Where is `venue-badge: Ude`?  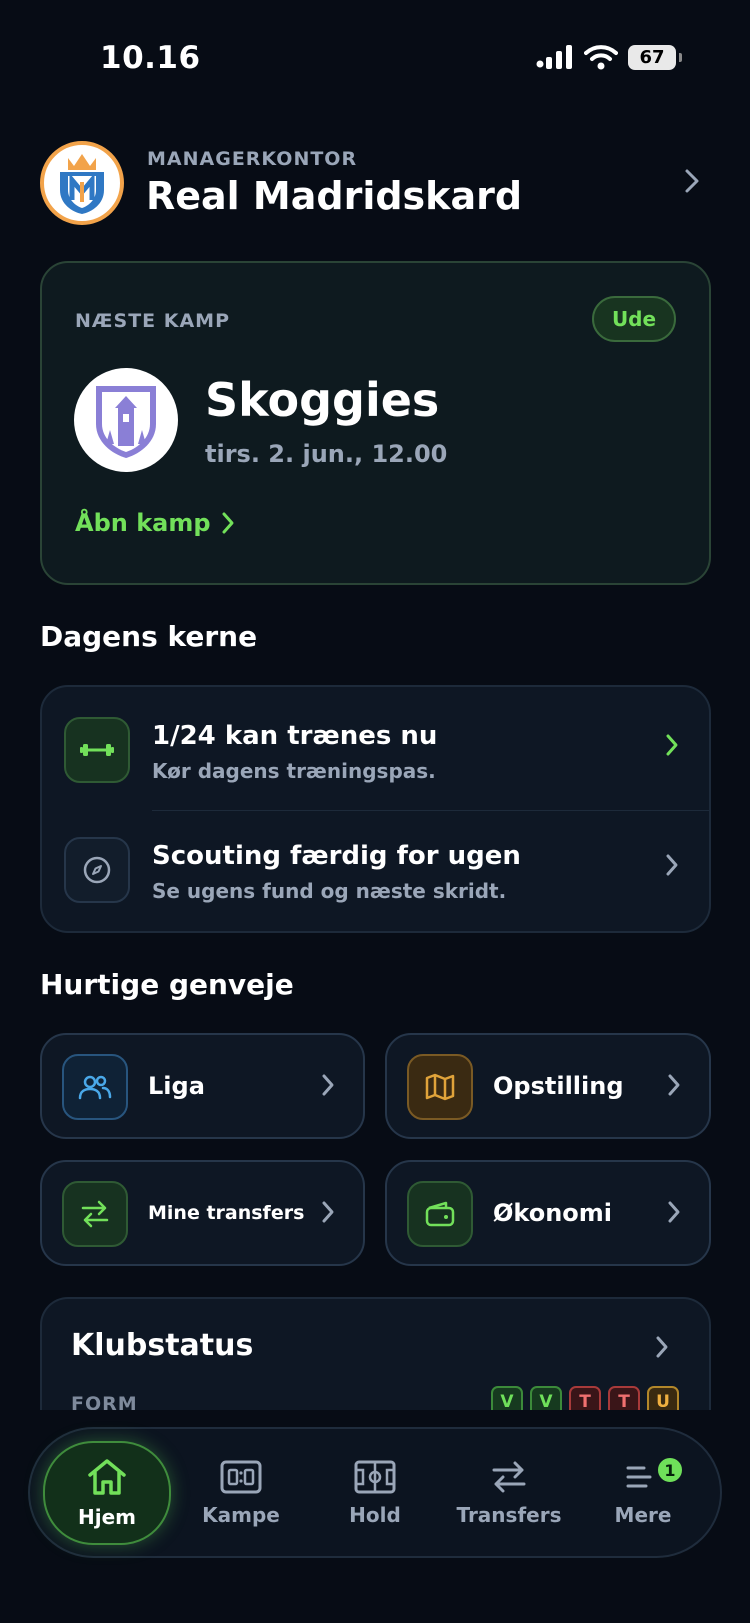 venue-badge: Ude is located at coordinates (634, 319).